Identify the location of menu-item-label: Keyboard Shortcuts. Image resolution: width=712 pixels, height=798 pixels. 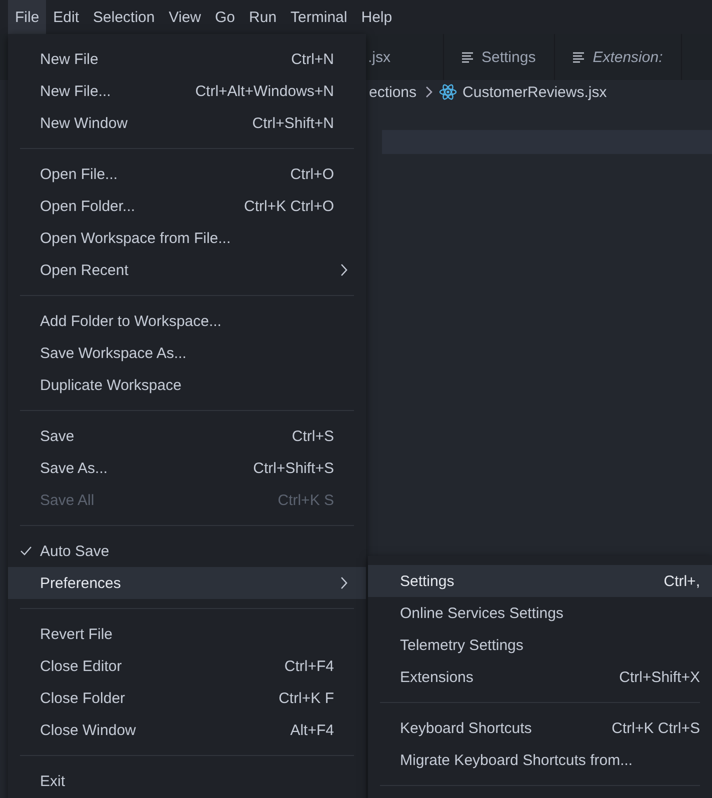
(466, 728).